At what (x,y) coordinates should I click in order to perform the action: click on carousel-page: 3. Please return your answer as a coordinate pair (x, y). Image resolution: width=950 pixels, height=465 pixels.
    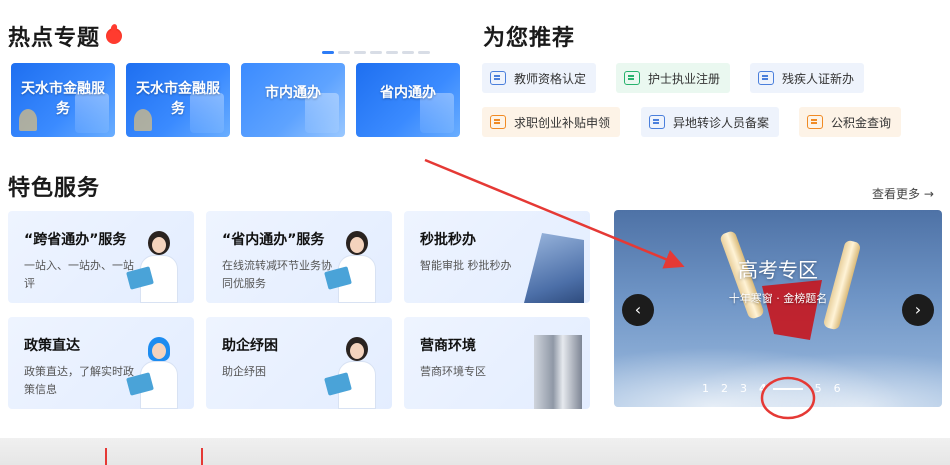
    Looking at the image, I should click on (743, 388).